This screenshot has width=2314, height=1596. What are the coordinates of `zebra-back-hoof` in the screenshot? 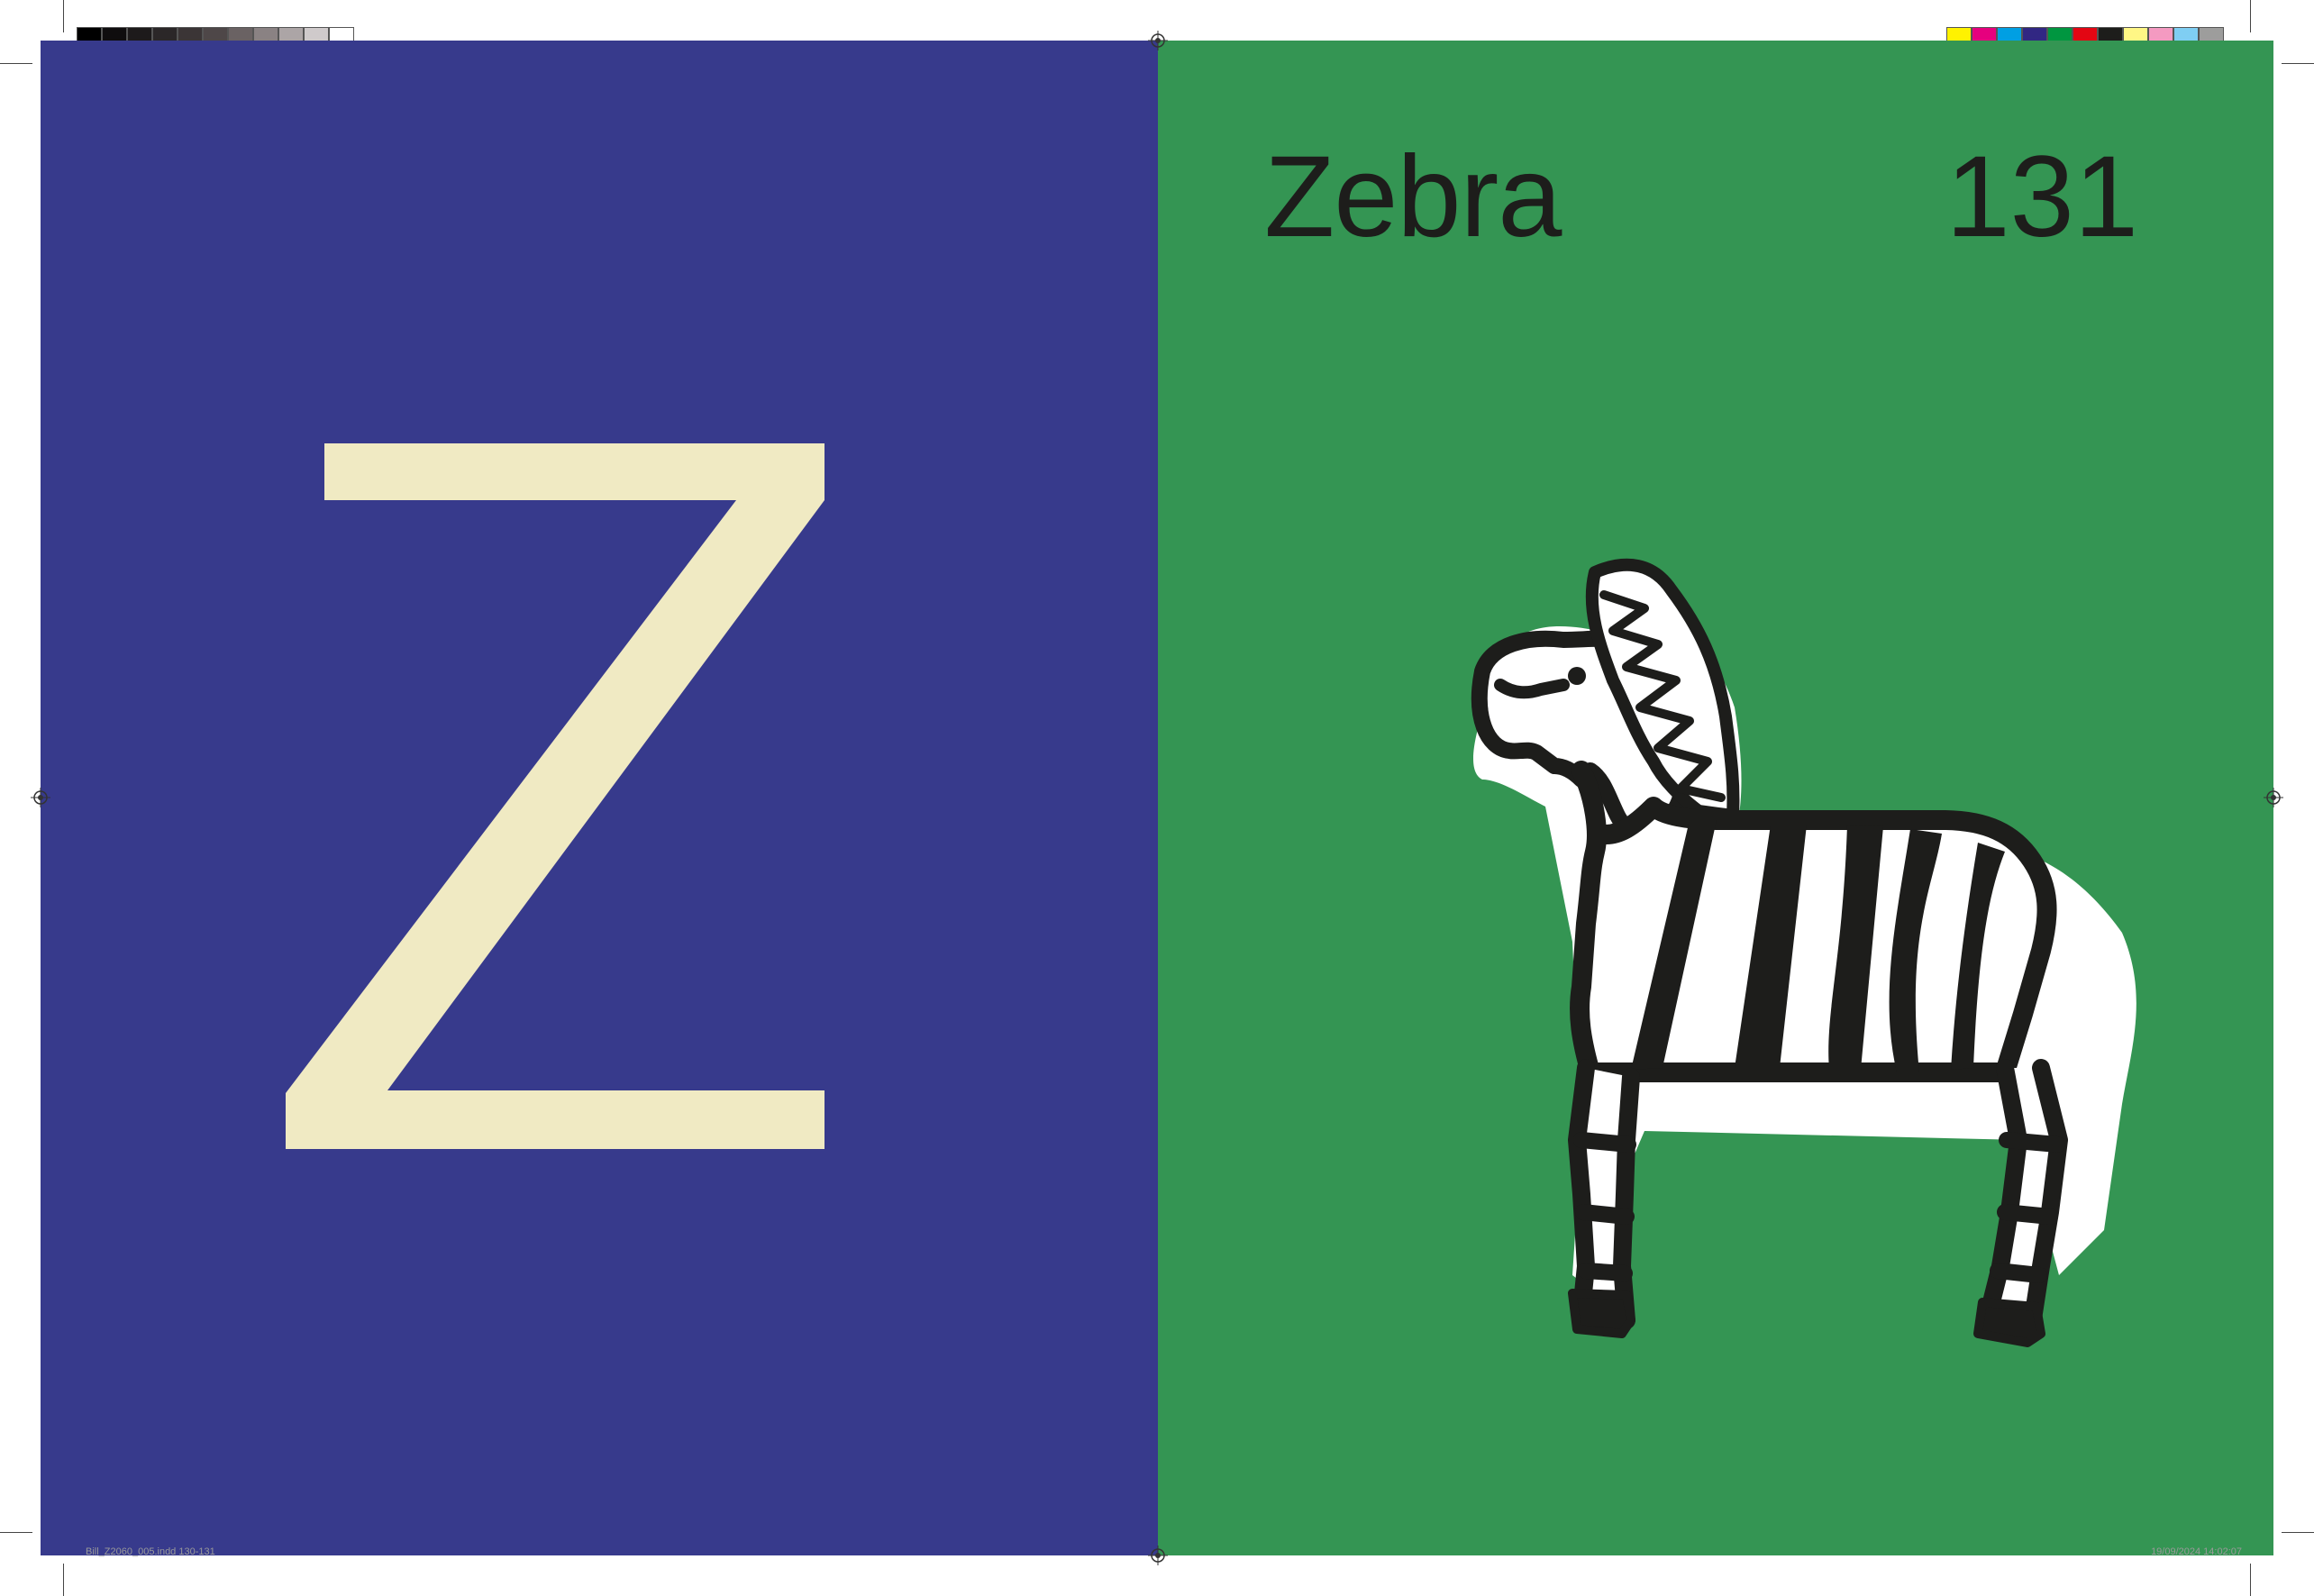 It's located at (2009, 1322).